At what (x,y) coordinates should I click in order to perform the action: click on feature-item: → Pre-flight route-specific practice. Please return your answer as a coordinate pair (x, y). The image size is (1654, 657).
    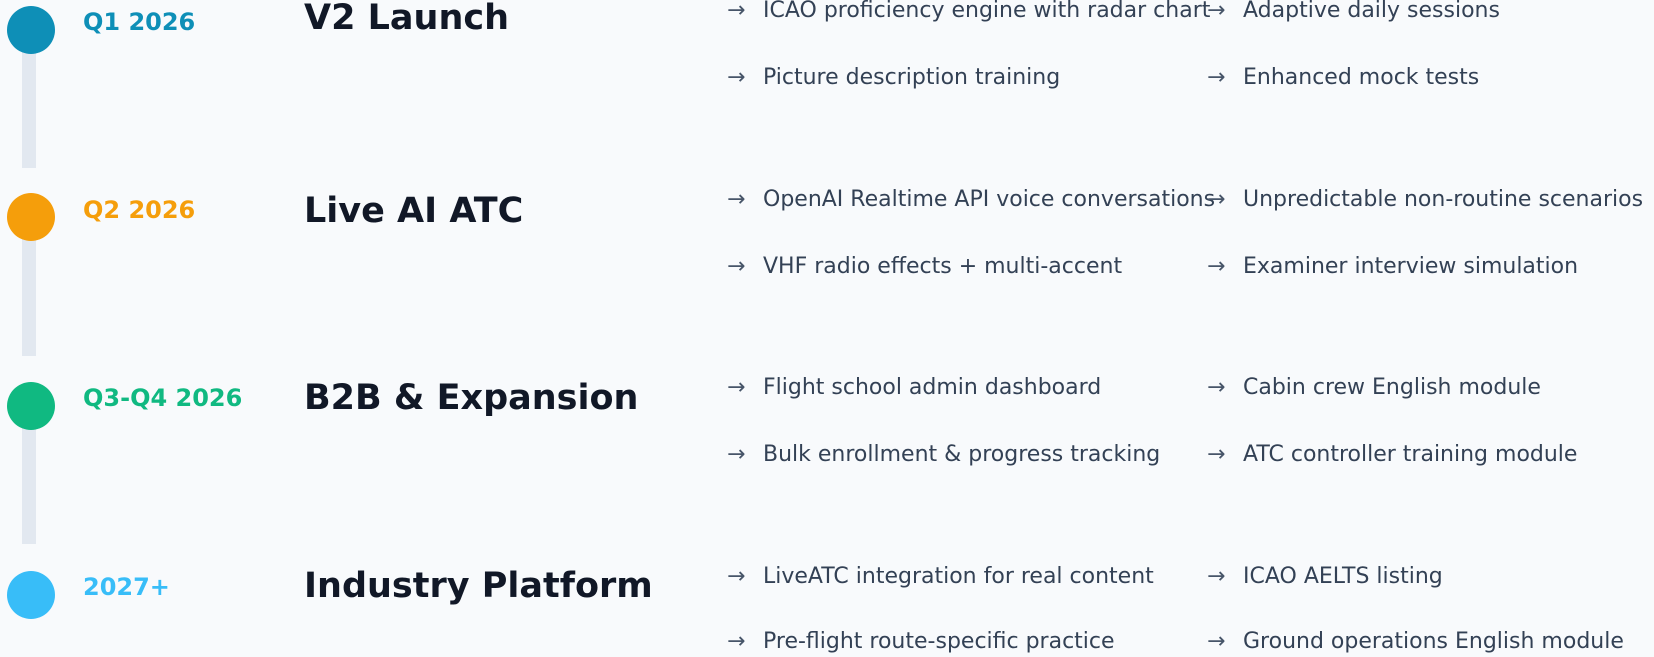
    Looking at the image, I should click on (921, 642).